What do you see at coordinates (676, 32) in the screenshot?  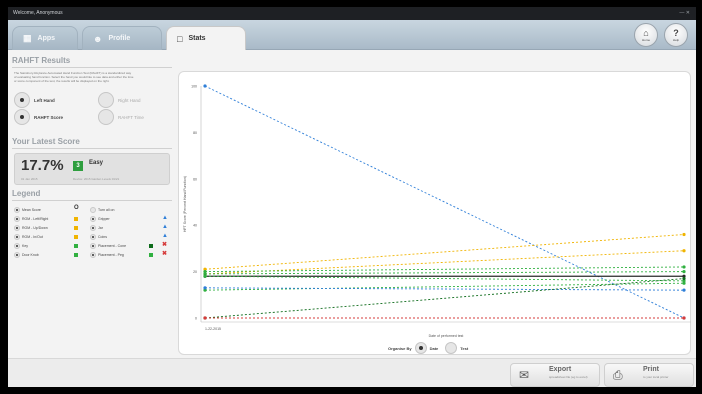 I see `help-icon: ?` at bounding box center [676, 32].